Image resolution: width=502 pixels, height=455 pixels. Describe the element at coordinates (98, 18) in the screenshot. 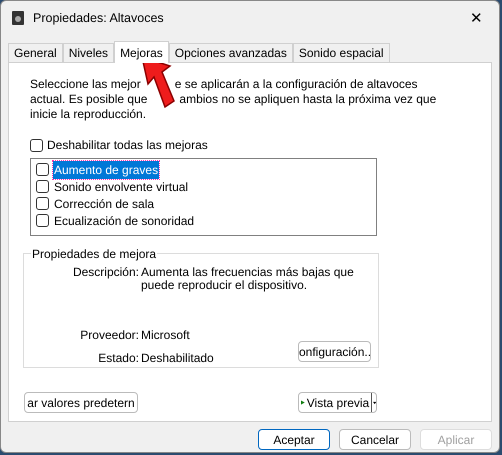

I see `window-title: Propiedades: Altavoces` at that location.